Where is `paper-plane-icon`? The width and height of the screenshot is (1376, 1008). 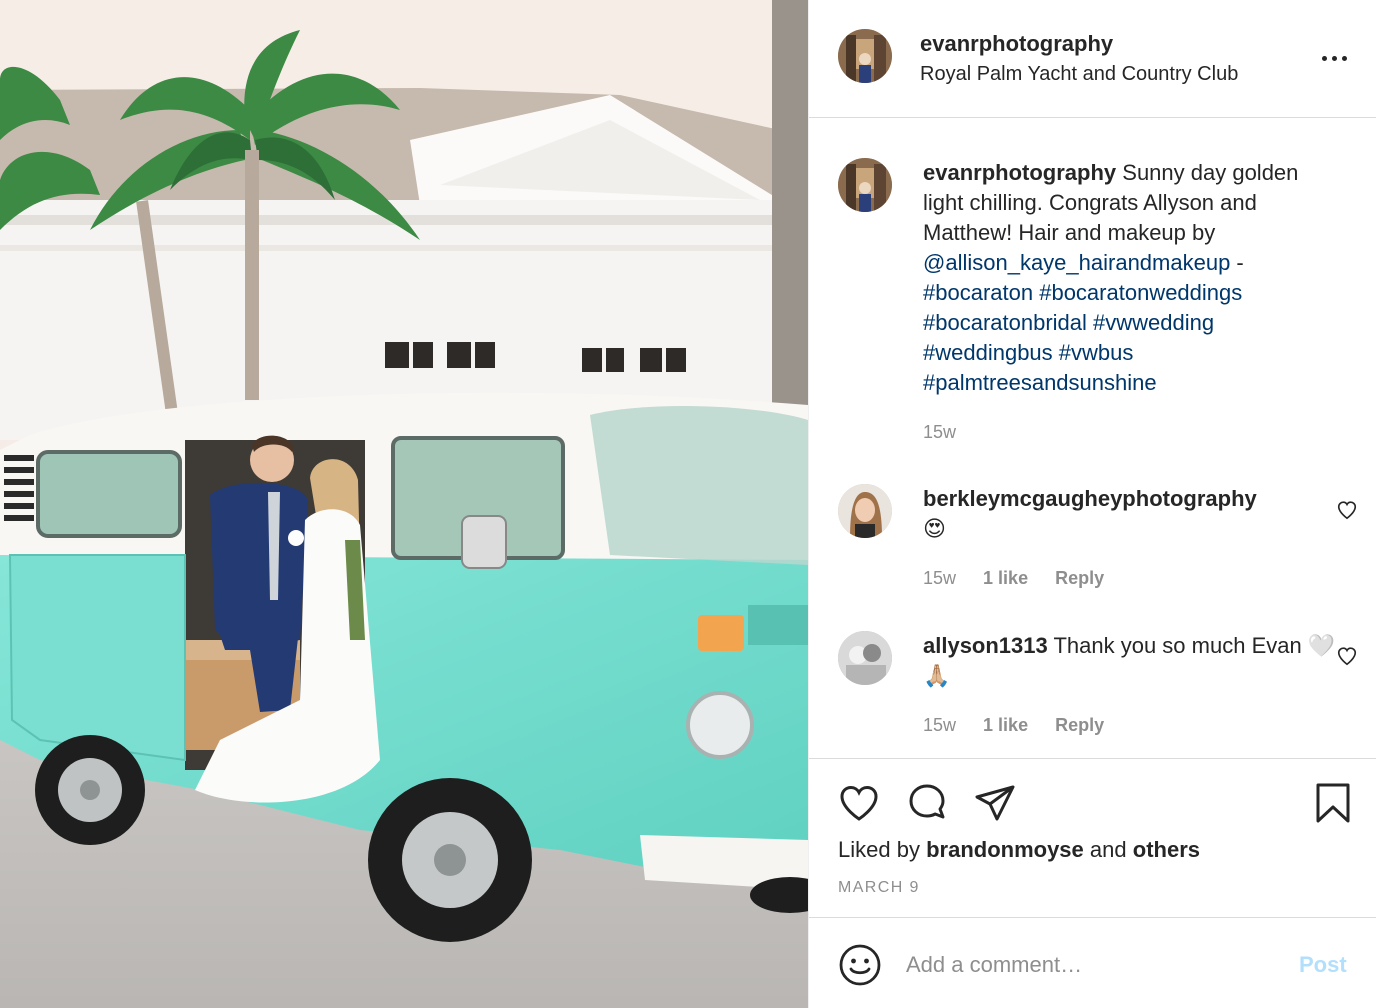 paper-plane-icon is located at coordinates (995, 803).